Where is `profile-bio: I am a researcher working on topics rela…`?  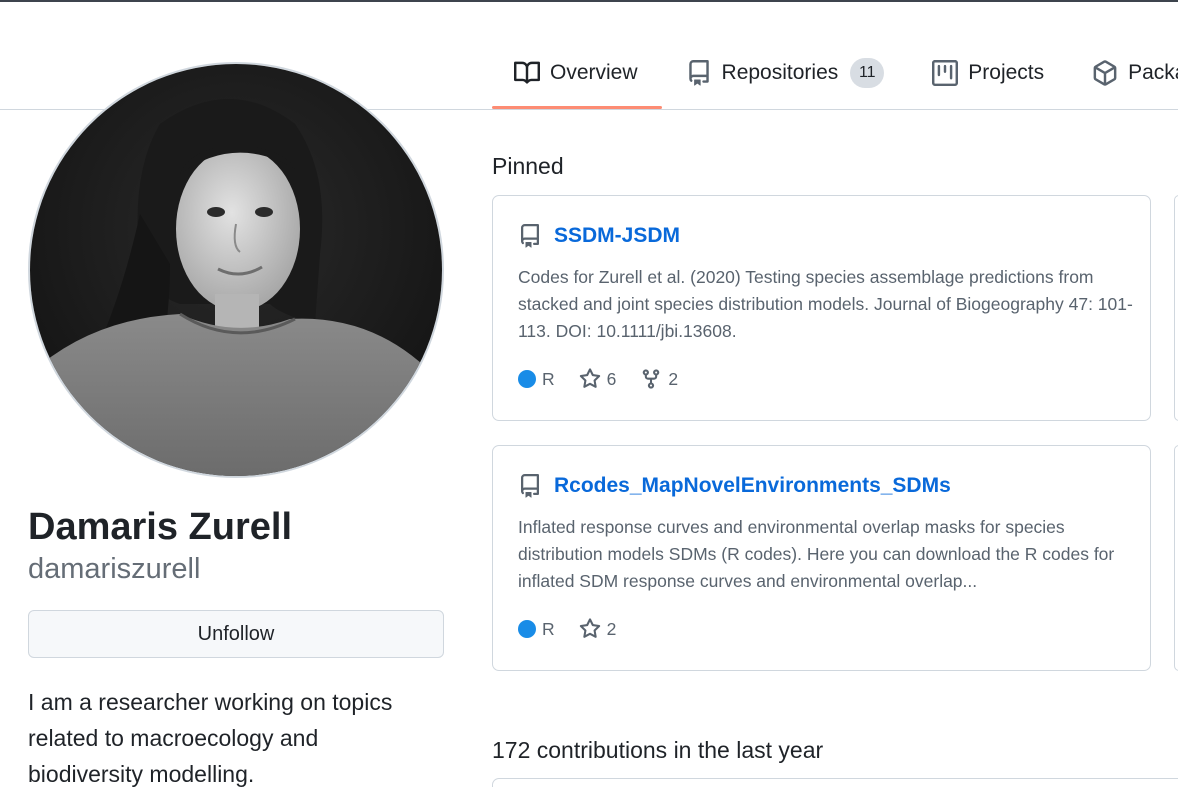 profile-bio: I am a researcher working on topics rela… is located at coordinates (210, 738).